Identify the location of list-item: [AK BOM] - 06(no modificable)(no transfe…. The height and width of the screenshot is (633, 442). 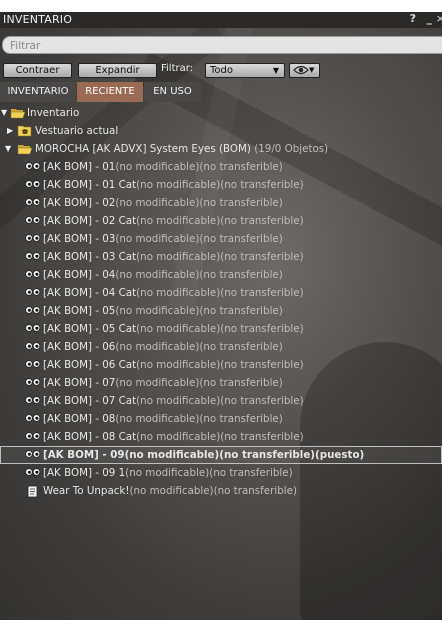
(221, 347).